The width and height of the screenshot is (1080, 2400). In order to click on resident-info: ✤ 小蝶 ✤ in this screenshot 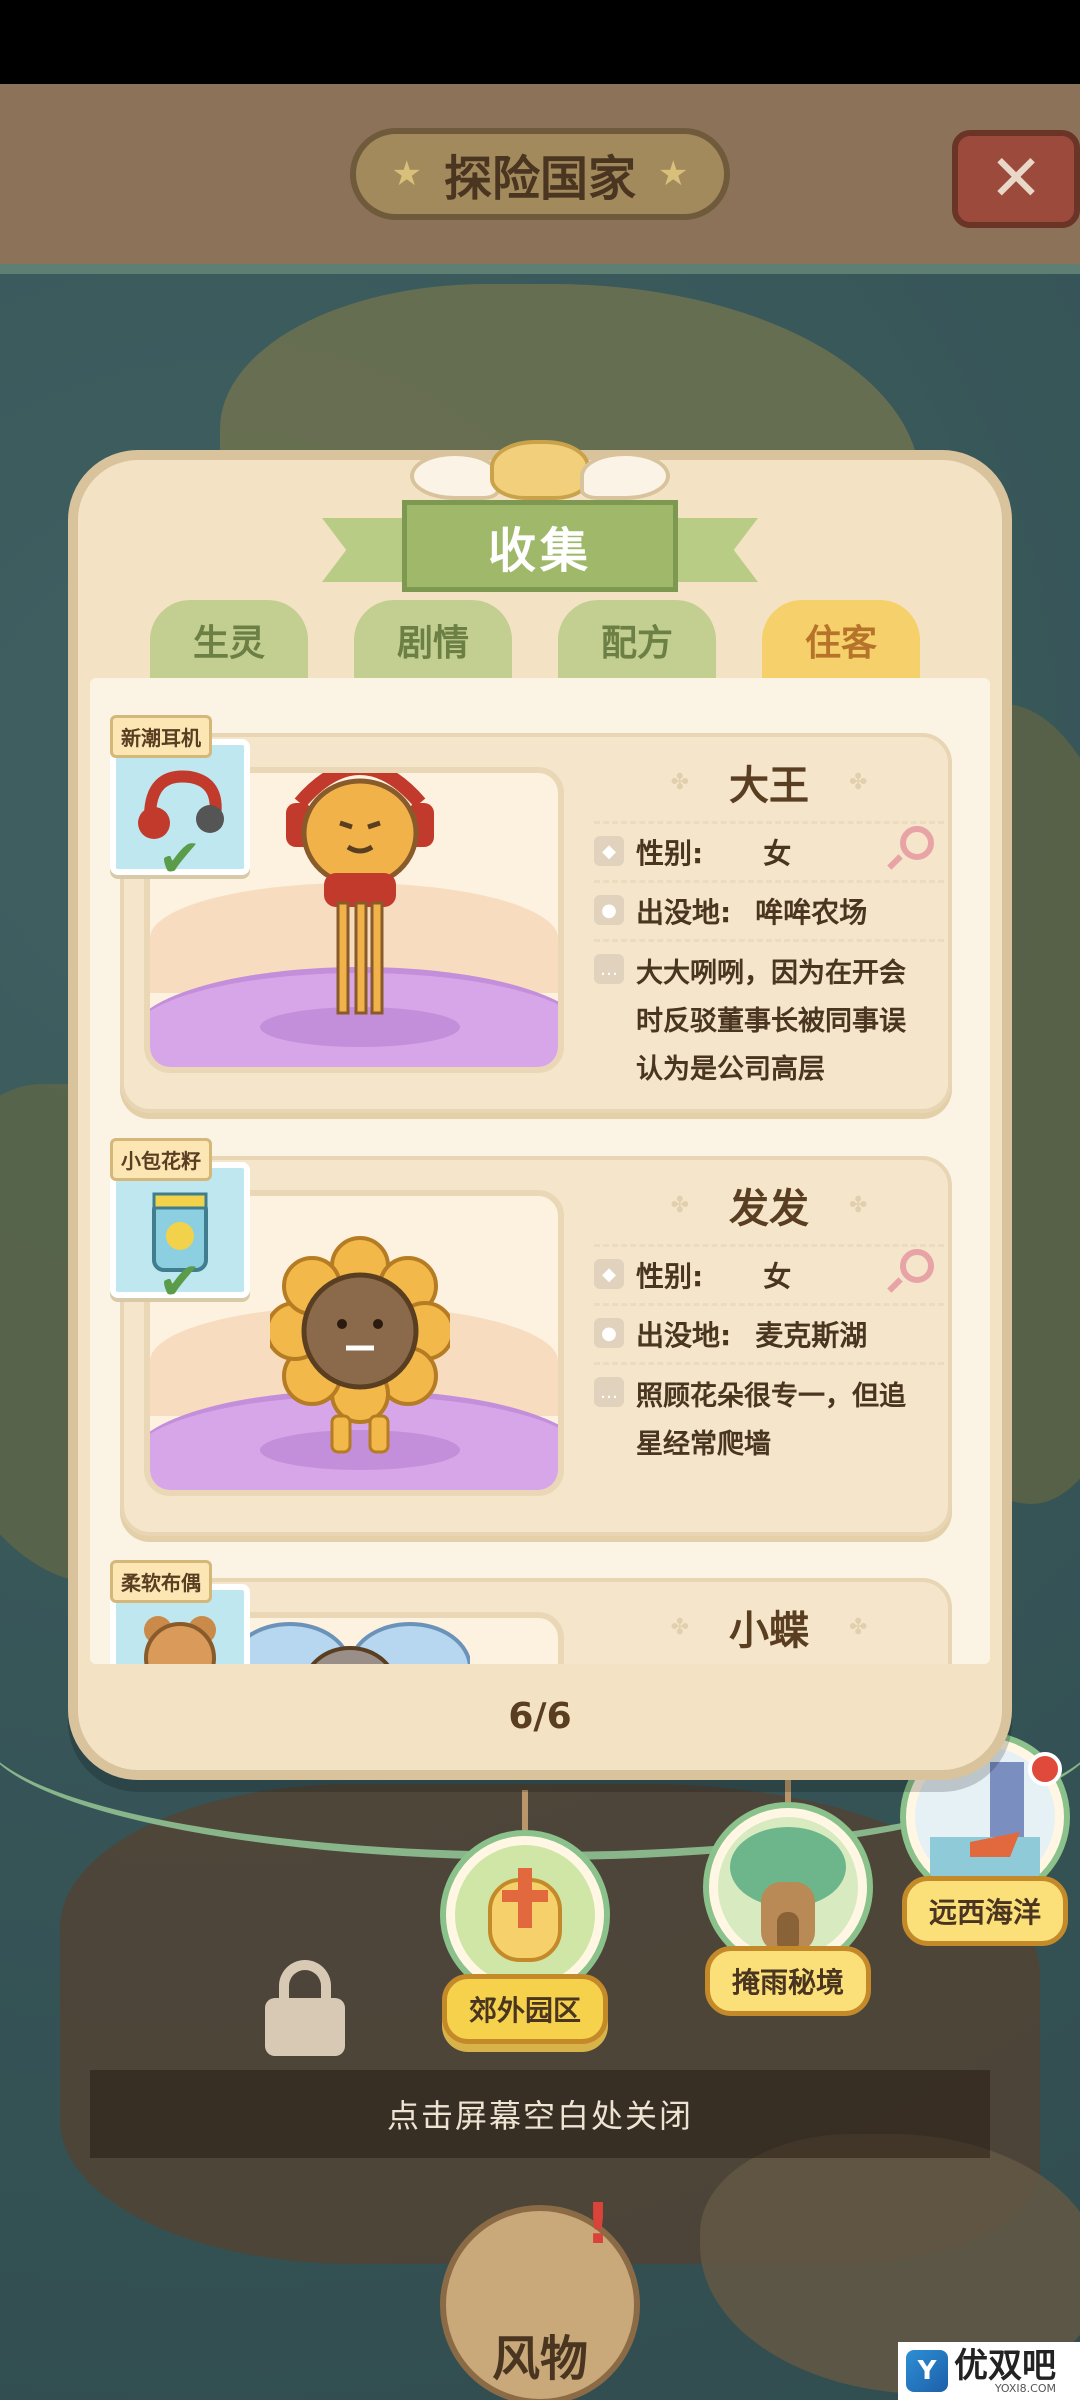, I will do `click(769, 1626)`.